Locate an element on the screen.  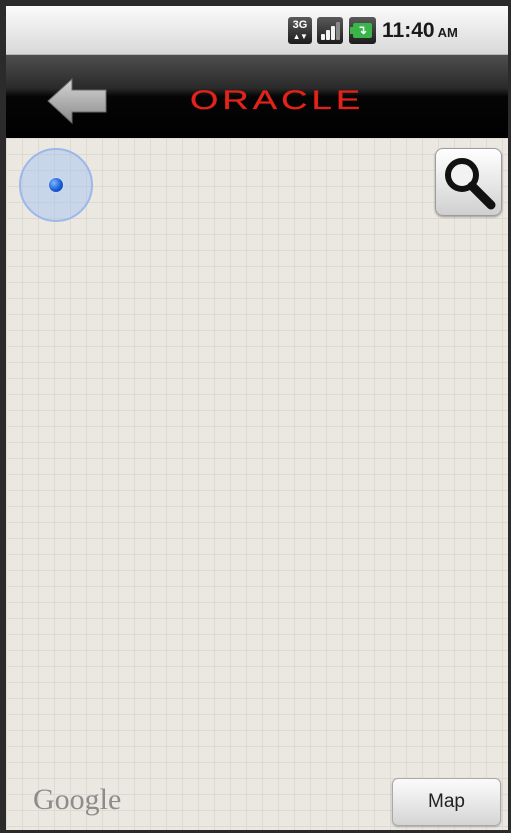
my-location-icon is located at coordinates (56, 185).